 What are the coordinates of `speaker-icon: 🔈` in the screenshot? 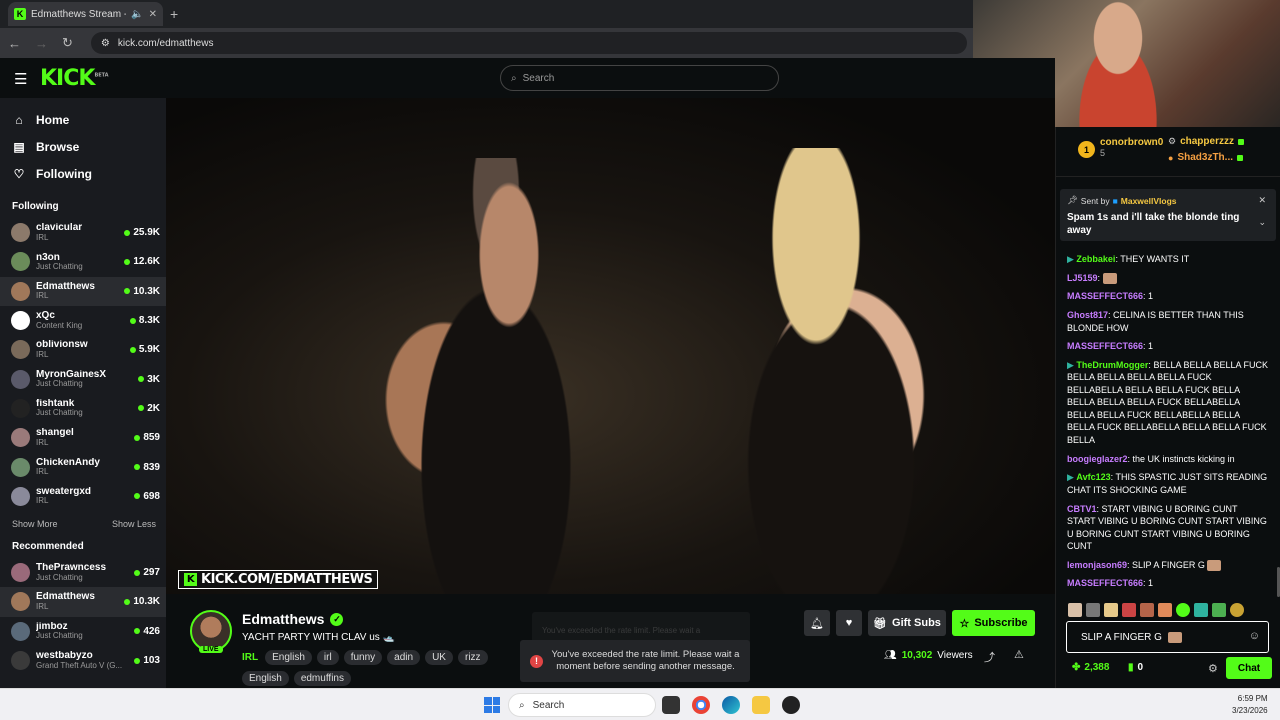 It's located at (137, 14).